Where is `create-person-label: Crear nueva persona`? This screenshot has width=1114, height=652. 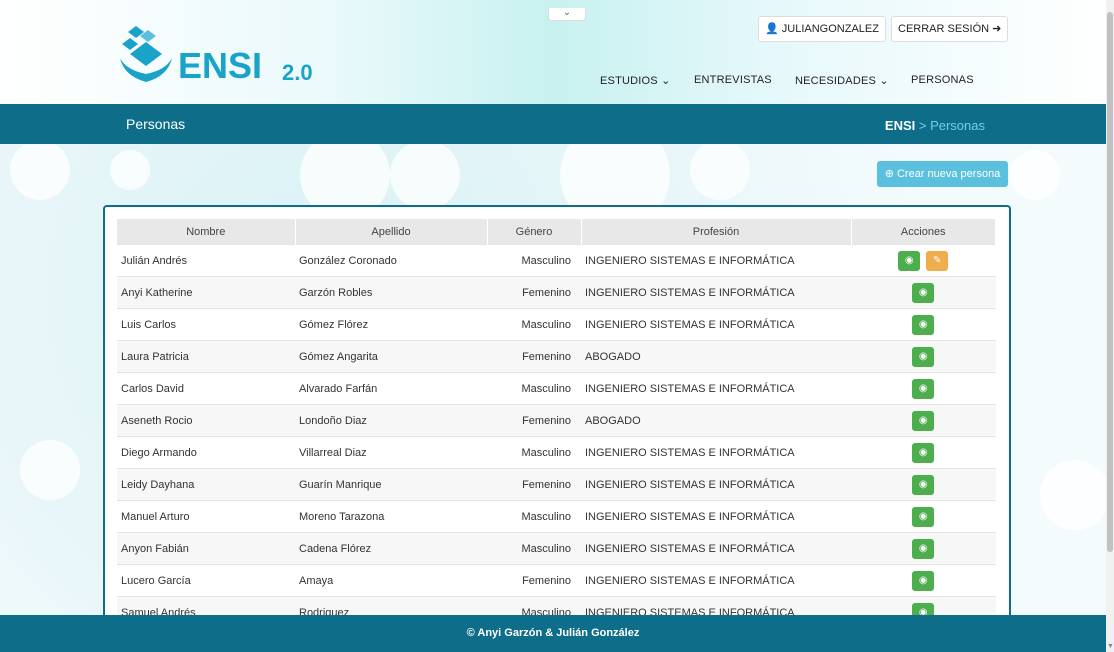 create-person-label: Crear nueva persona is located at coordinates (948, 174).